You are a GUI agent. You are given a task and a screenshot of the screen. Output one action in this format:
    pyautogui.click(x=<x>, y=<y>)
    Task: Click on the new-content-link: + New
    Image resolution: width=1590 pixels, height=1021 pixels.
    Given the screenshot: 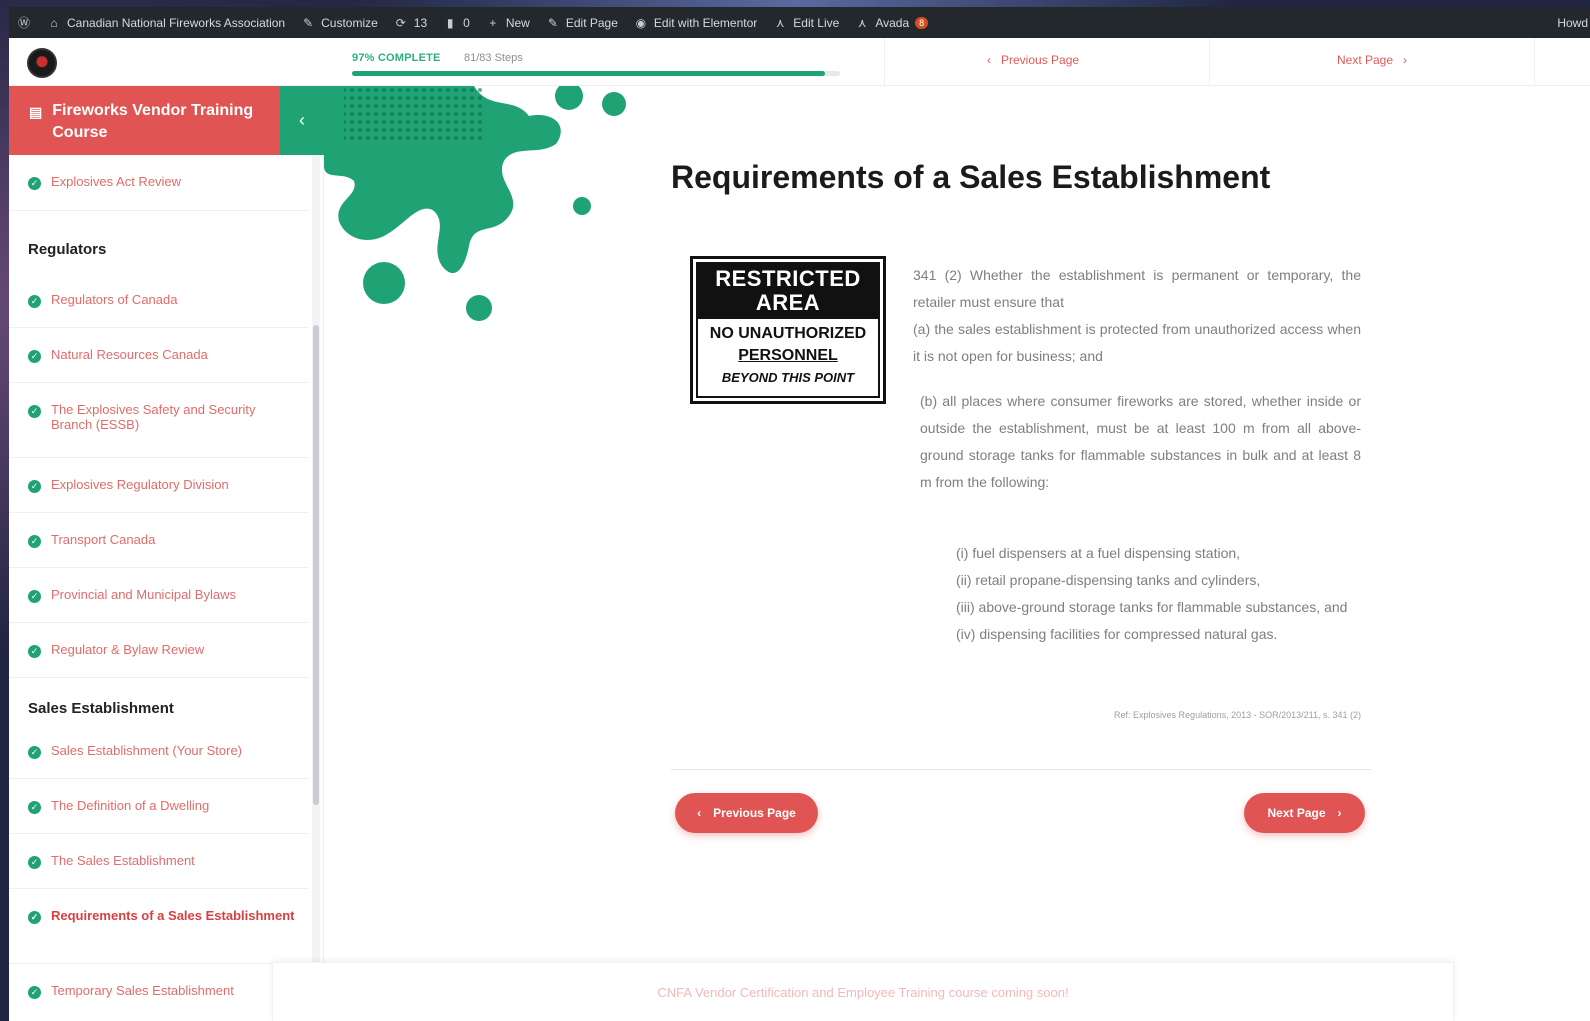 What is the action you would take?
    pyautogui.click(x=508, y=23)
    